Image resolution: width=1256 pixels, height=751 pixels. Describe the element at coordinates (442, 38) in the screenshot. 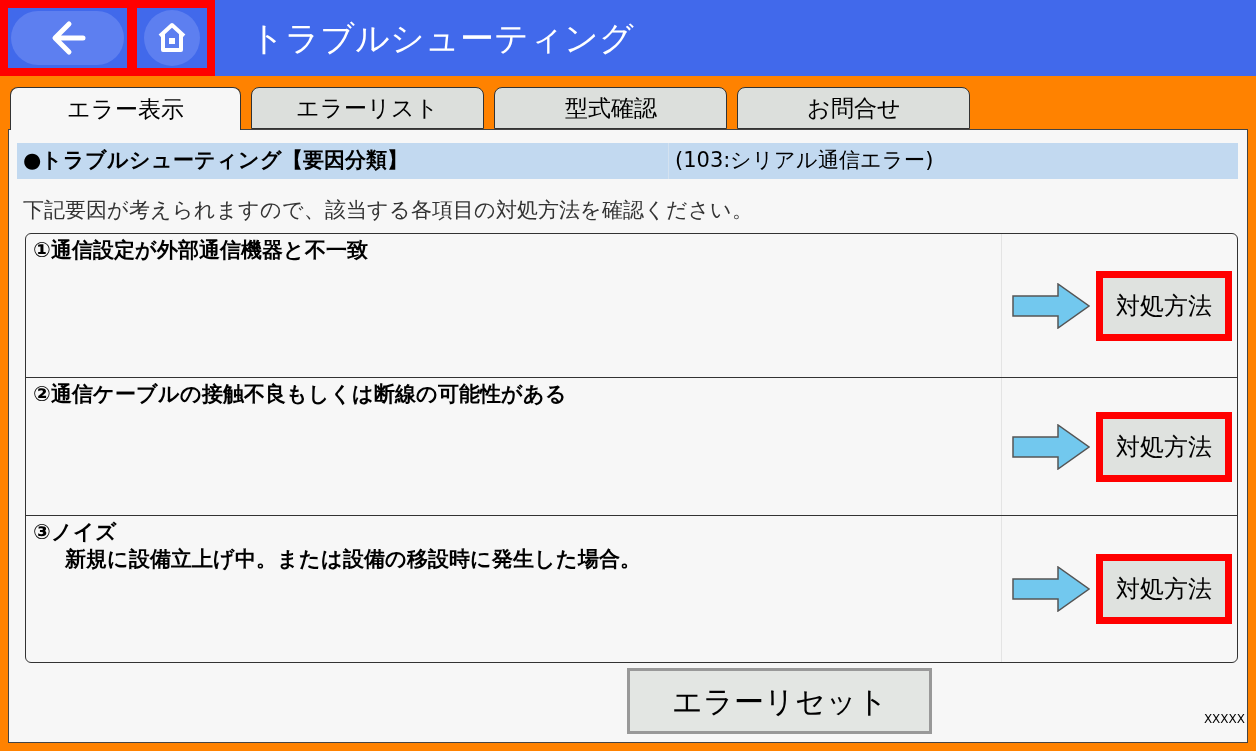

I see `screen-title: トラブルシューティング` at that location.